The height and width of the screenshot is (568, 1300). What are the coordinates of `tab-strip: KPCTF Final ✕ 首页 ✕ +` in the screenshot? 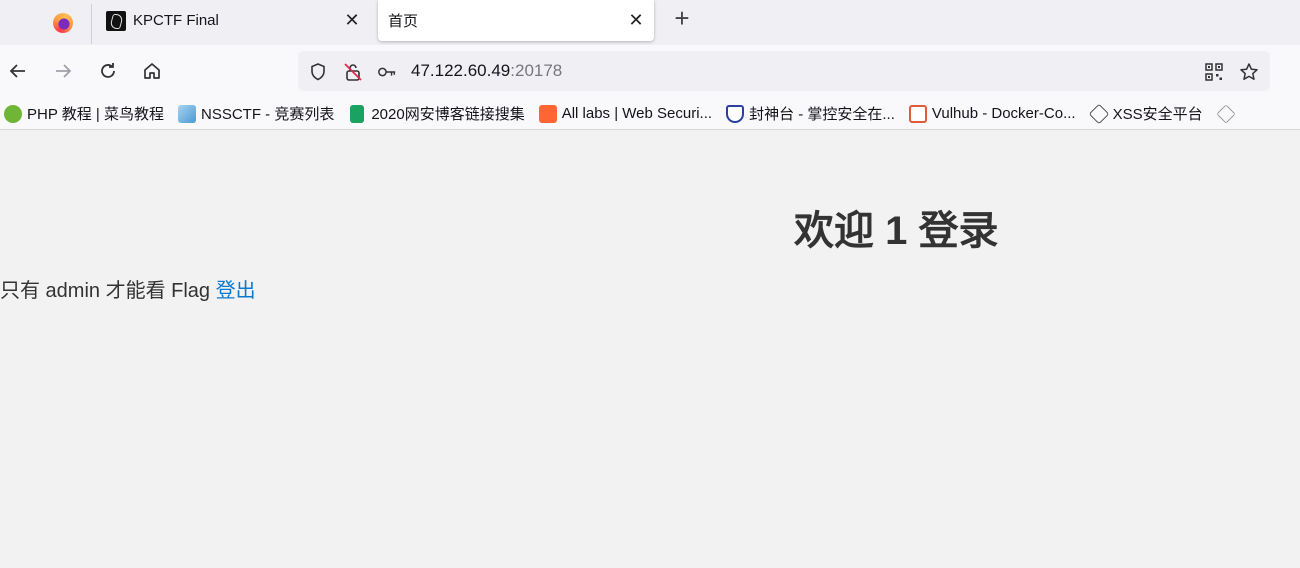 It's located at (650, 22).